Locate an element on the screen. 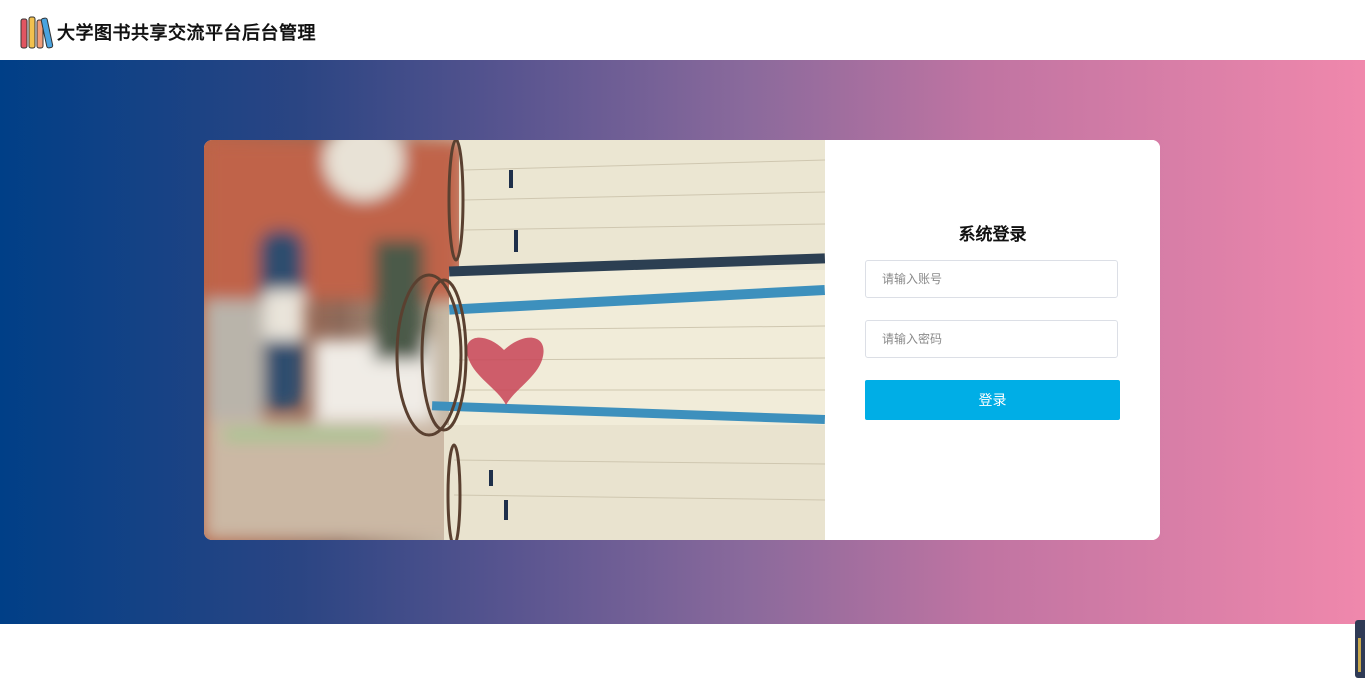 The image size is (1365, 678). username-input is located at coordinates (991, 279).